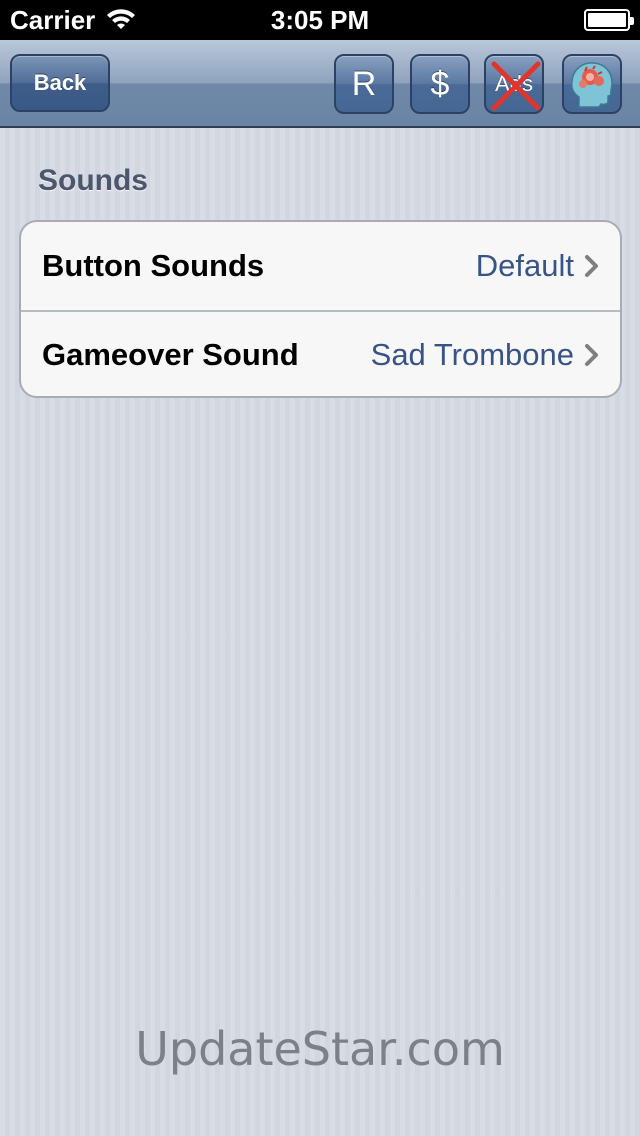 The width and height of the screenshot is (640, 1136). I want to click on status-left: Carrier, so click(73, 20).